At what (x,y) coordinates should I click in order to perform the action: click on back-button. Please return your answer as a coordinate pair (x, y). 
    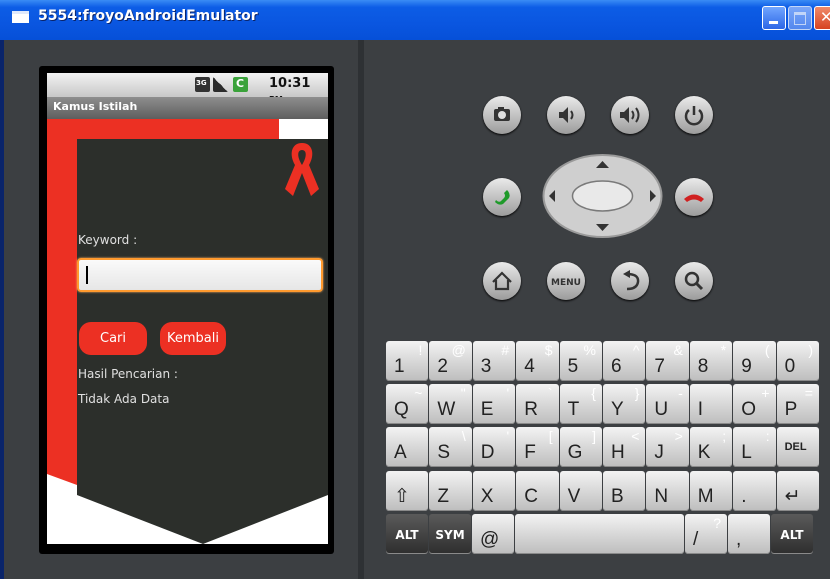
    Looking at the image, I should click on (630, 281).